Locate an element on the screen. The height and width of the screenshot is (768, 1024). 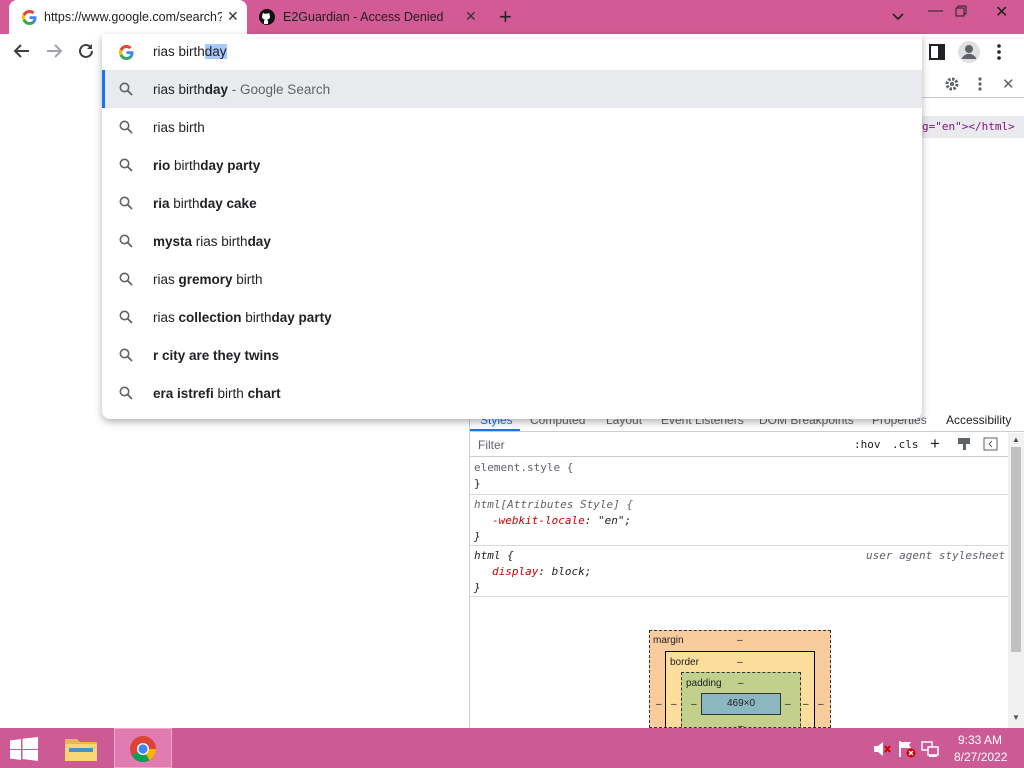
forward-arrow-icon is located at coordinates (54, 53).